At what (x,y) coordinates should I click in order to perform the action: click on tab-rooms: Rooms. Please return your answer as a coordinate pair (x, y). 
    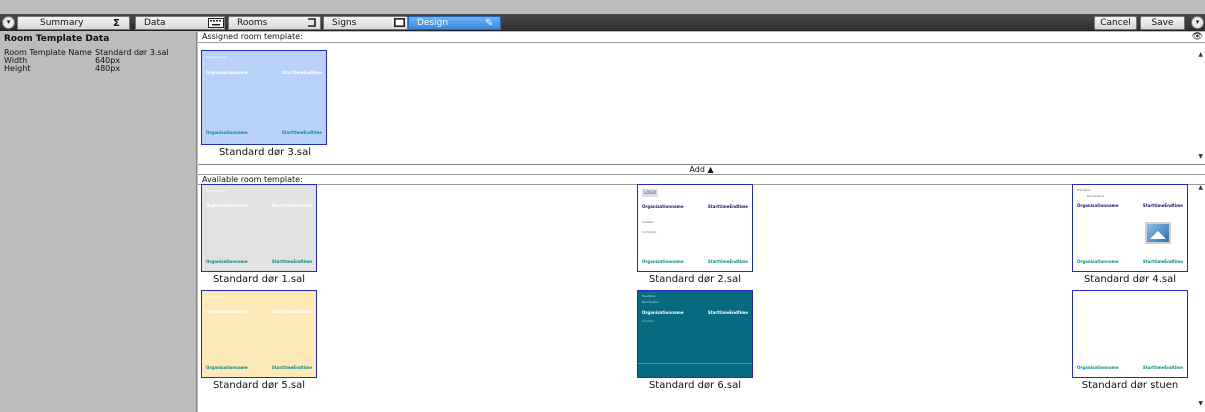
    Looking at the image, I should click on (274, 23).